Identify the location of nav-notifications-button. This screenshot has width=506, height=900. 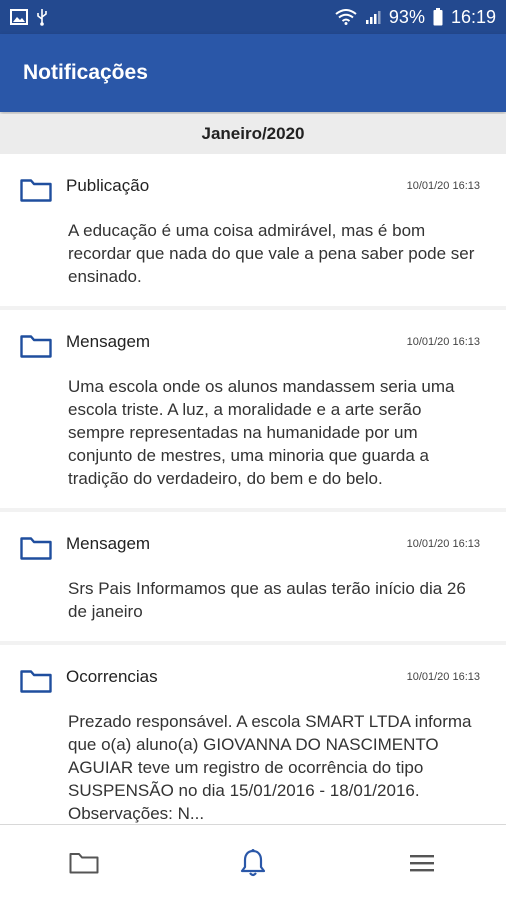
(253, 863).